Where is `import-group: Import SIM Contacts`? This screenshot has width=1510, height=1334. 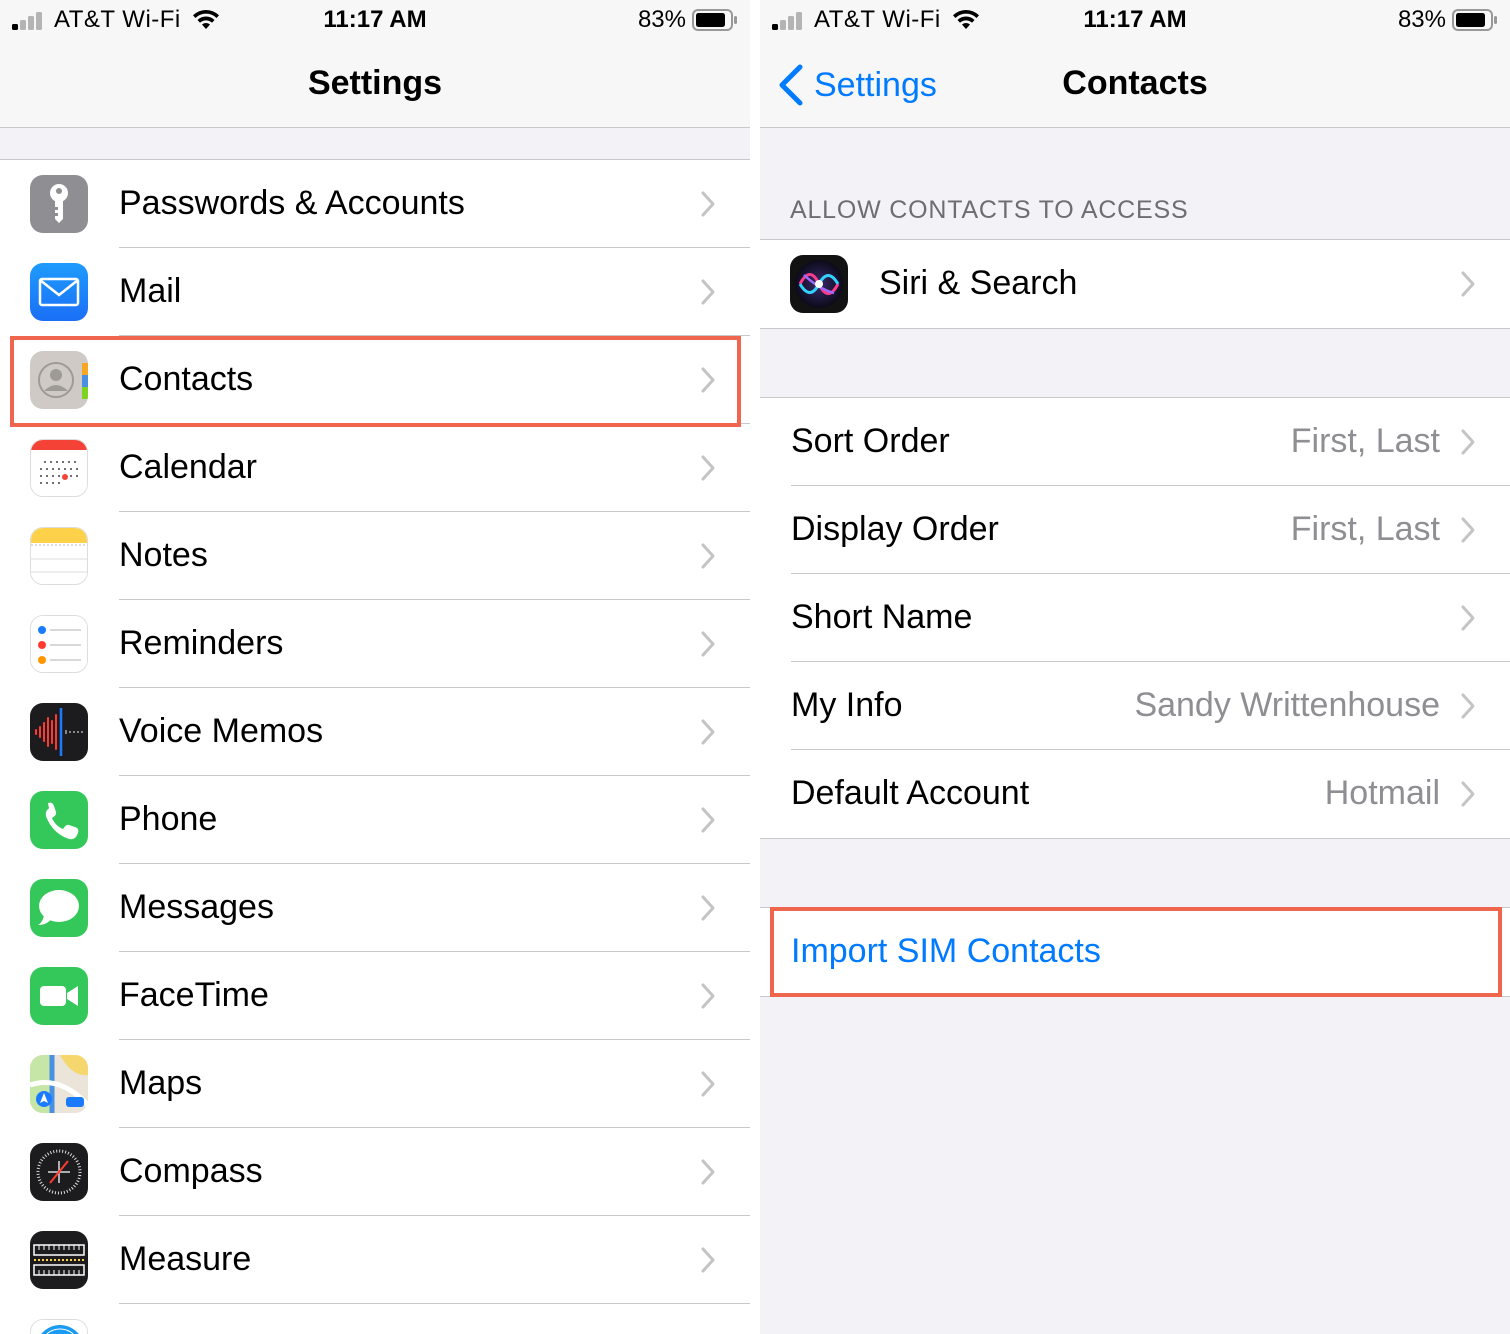 import-group: Import SIM Contacts is located at coordinates (1135, 952).